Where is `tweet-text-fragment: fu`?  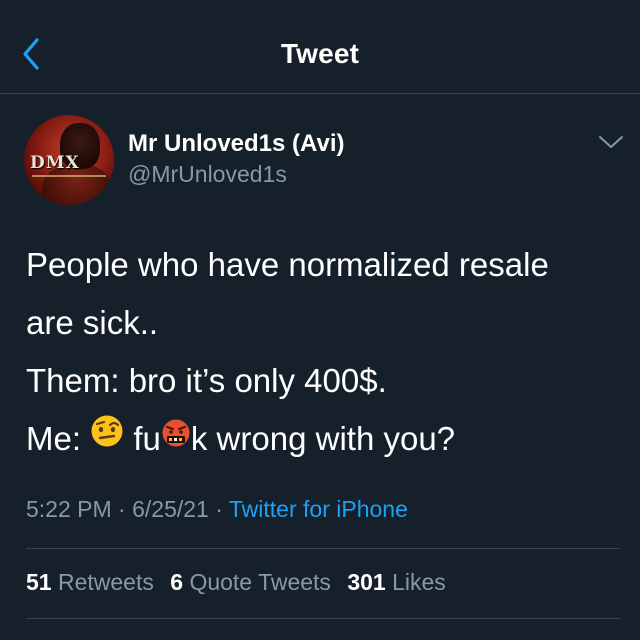
tweet-text-fragment: fu is located at coordinates (147, 438).